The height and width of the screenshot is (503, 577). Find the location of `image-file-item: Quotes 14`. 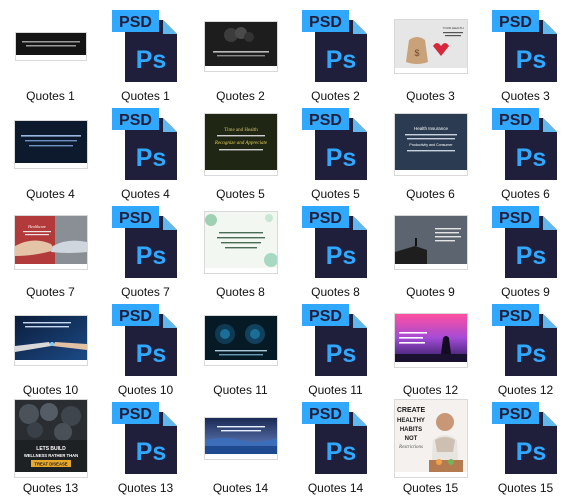

image-file-item: Quotes 14 is located at coordinates (240, 449).